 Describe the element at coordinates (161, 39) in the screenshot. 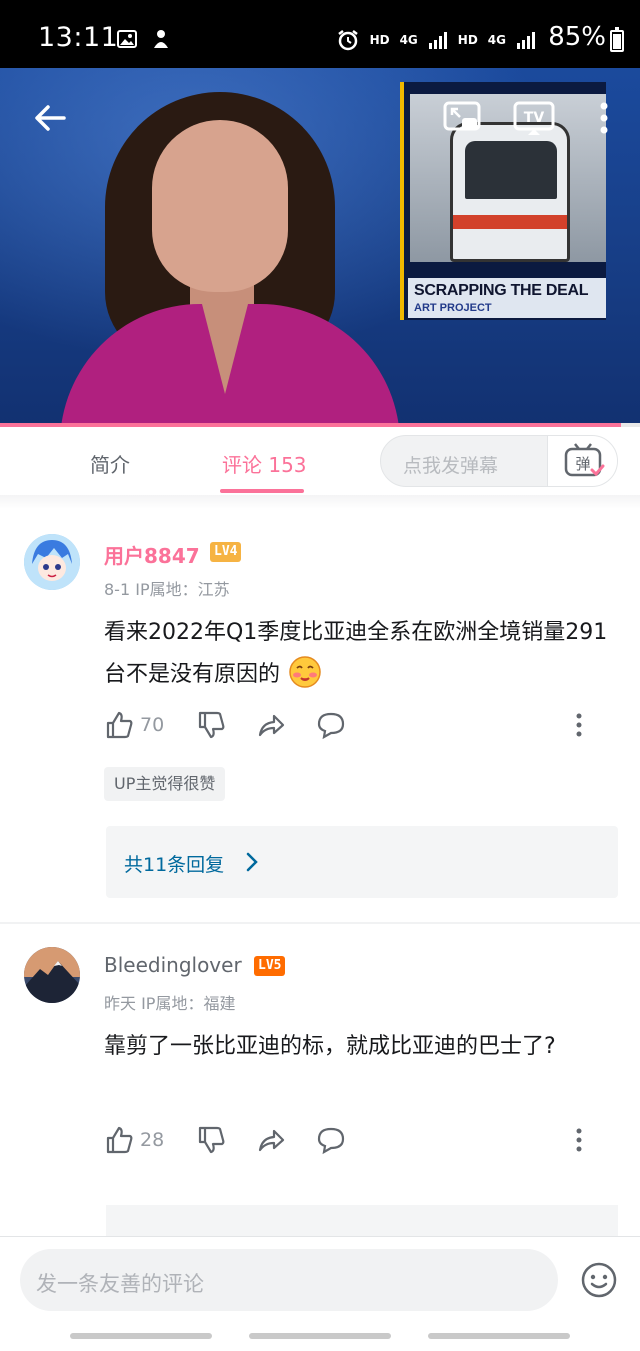

I see `app-notification-icon` at that location.